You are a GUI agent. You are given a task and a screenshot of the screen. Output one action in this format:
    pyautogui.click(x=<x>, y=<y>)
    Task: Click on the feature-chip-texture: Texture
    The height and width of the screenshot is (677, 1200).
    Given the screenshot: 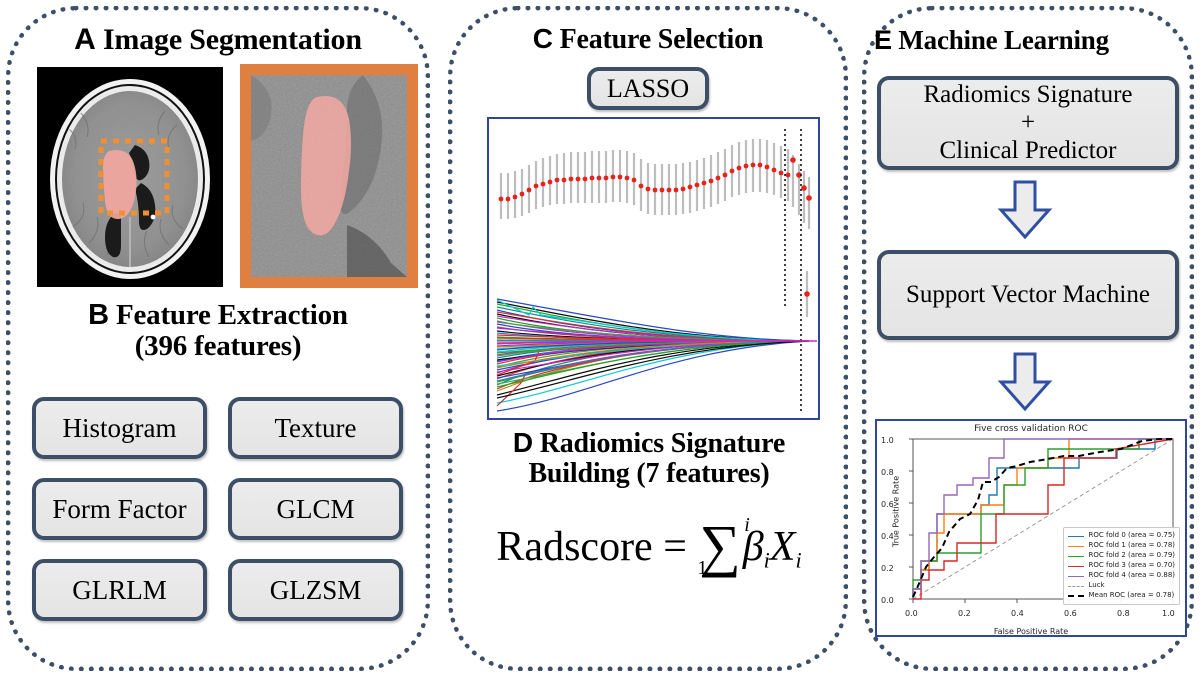 What is the action you would take?
    pyautogui.click(x=315, y=428)
    